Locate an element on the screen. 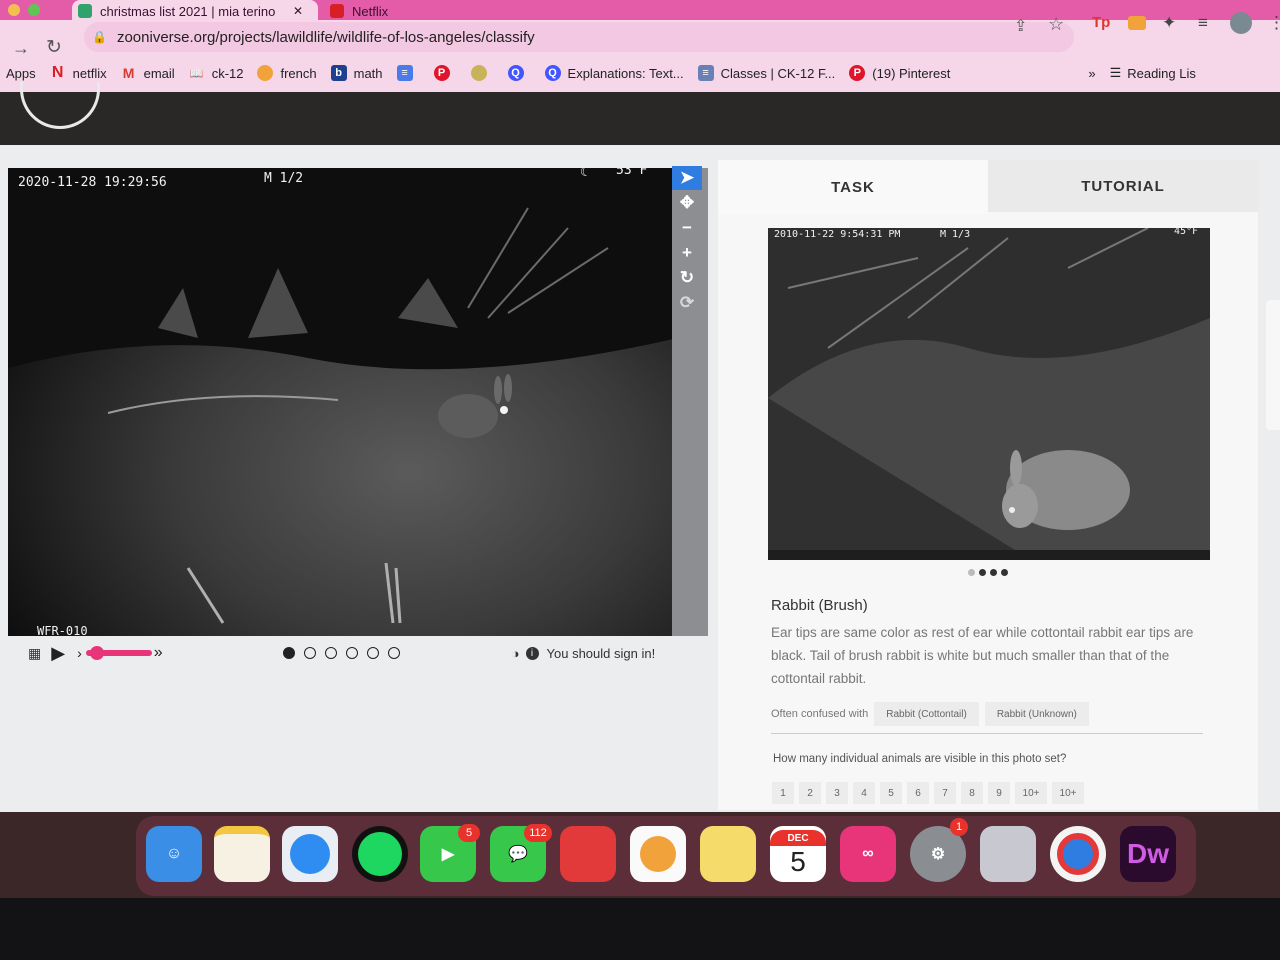 The image size is (1280, 960). spotify-icon is located at coordinates (380, 854).